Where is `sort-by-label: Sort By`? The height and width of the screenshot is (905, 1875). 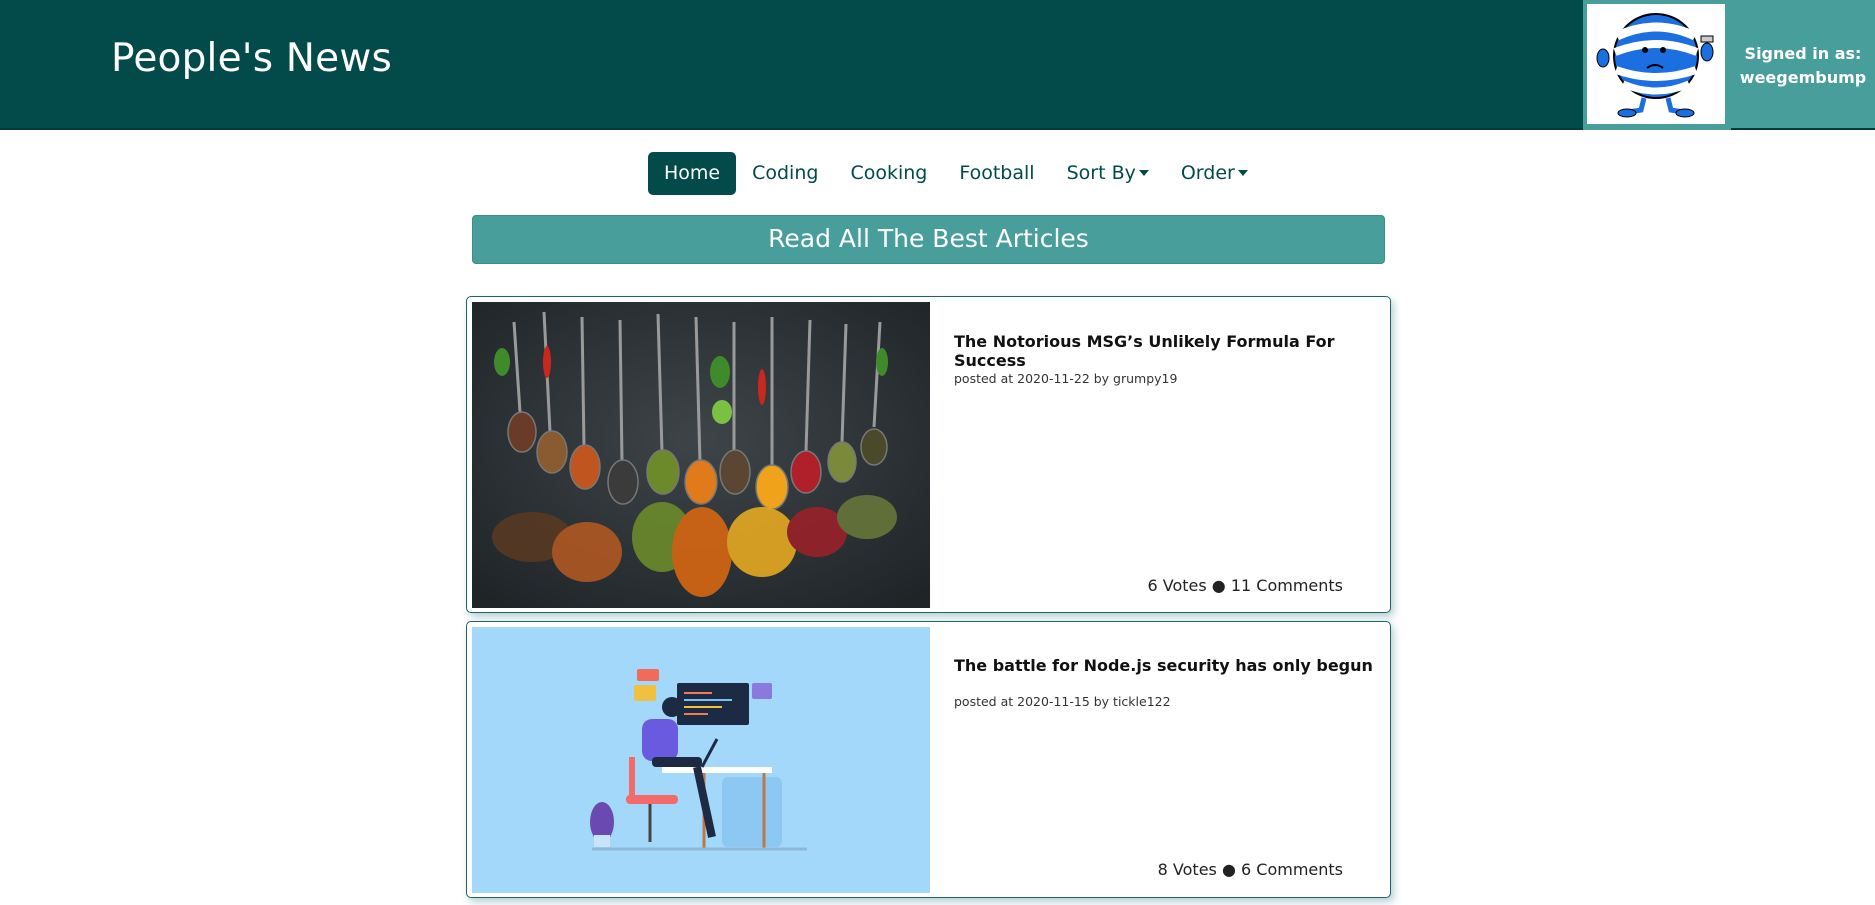 sort-by-label: Sort By is located at coordinates (1101, 173).